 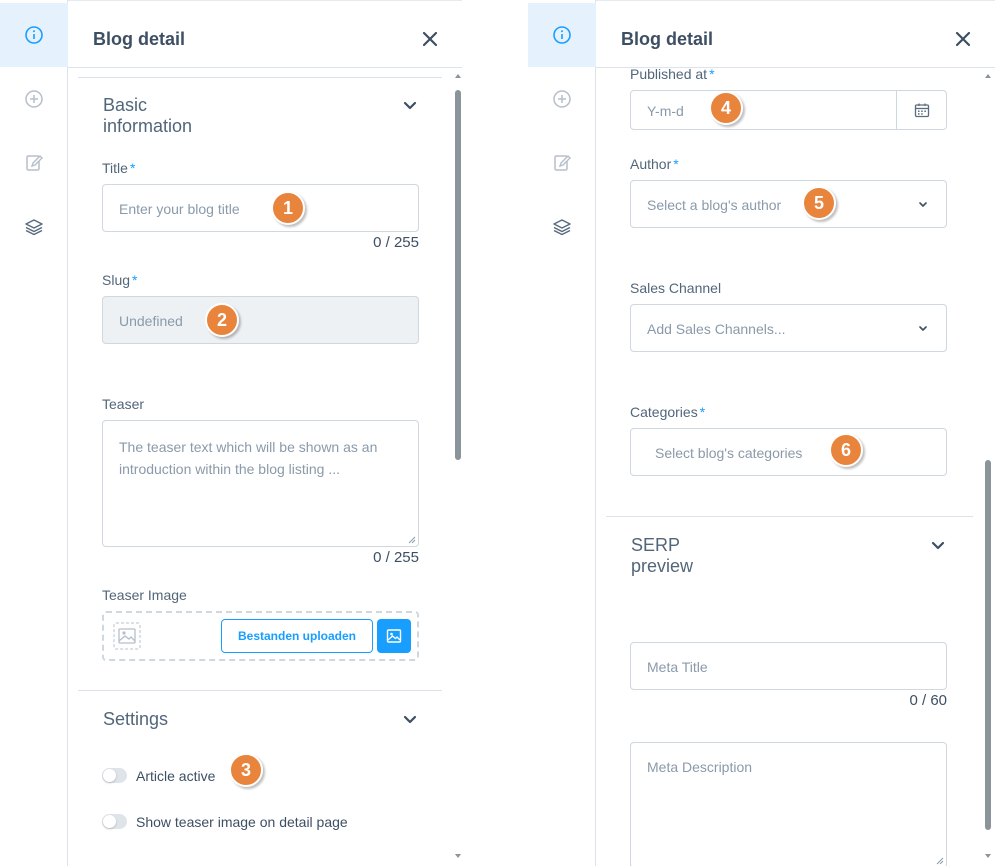 What do you see at coordinates (222, 320) in the screenshot?
I see `annotation-badge: 2` at bounding box center [222, 320].